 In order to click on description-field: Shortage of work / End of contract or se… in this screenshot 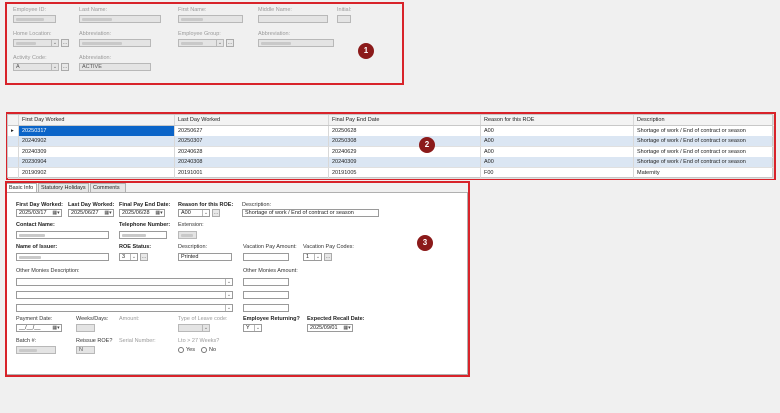, I will do `click(310, 213)`.